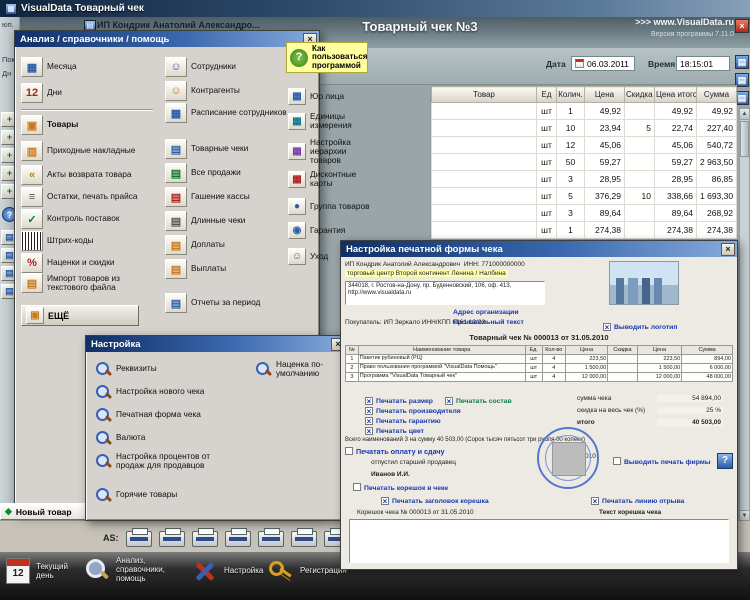  What do you see at coordinates (637, 501) in the screenshot?
I see `print-tear-line-checkbox: Печатать линию отрыва` at bounding box center [637, 501].